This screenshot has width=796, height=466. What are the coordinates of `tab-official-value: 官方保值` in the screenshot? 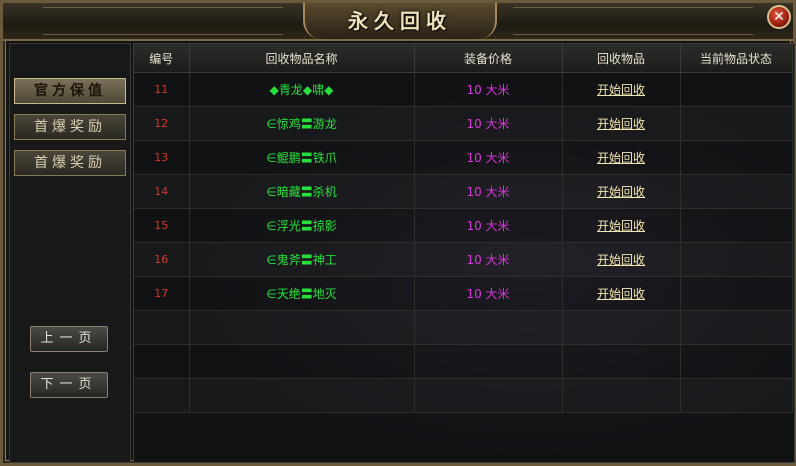 It's located at (70, 91).